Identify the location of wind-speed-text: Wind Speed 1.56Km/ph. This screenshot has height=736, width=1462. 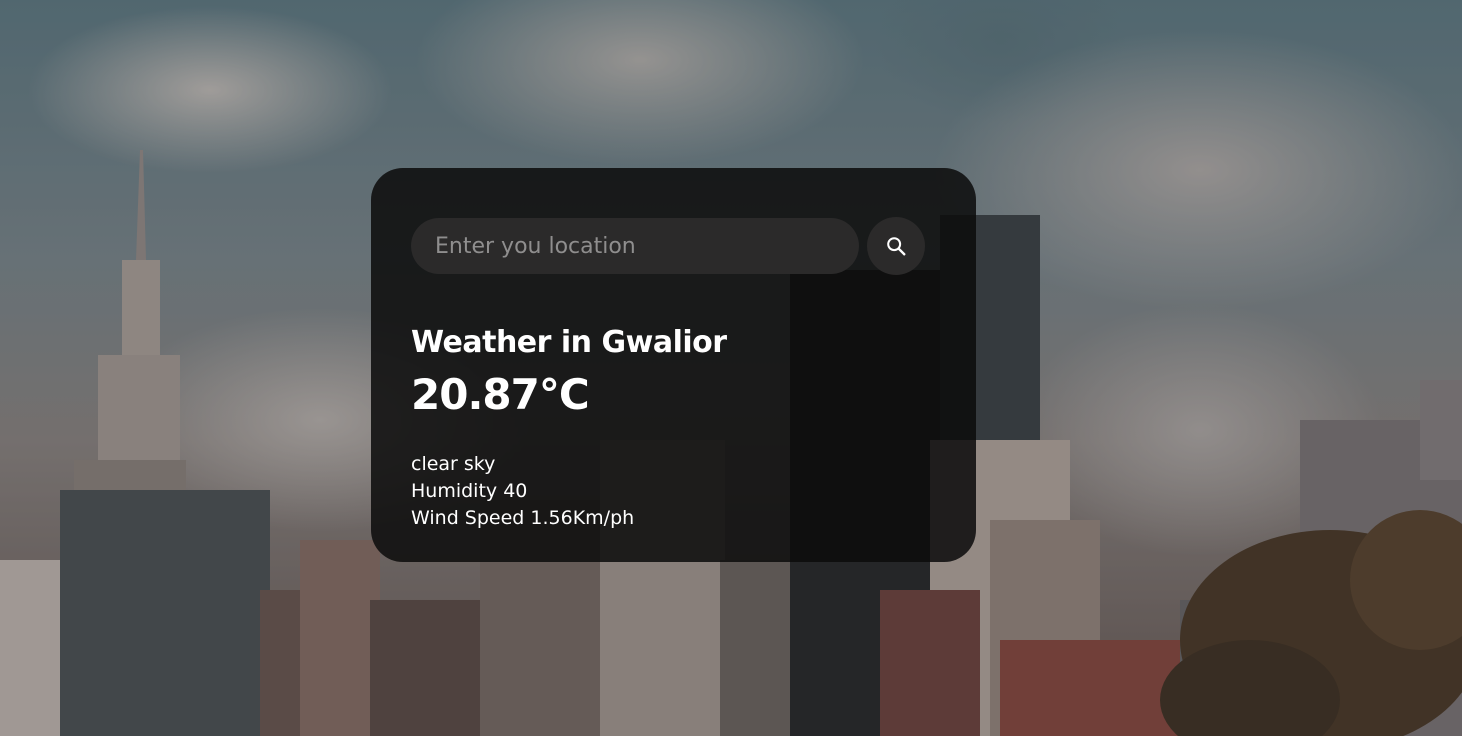
(523, 518).